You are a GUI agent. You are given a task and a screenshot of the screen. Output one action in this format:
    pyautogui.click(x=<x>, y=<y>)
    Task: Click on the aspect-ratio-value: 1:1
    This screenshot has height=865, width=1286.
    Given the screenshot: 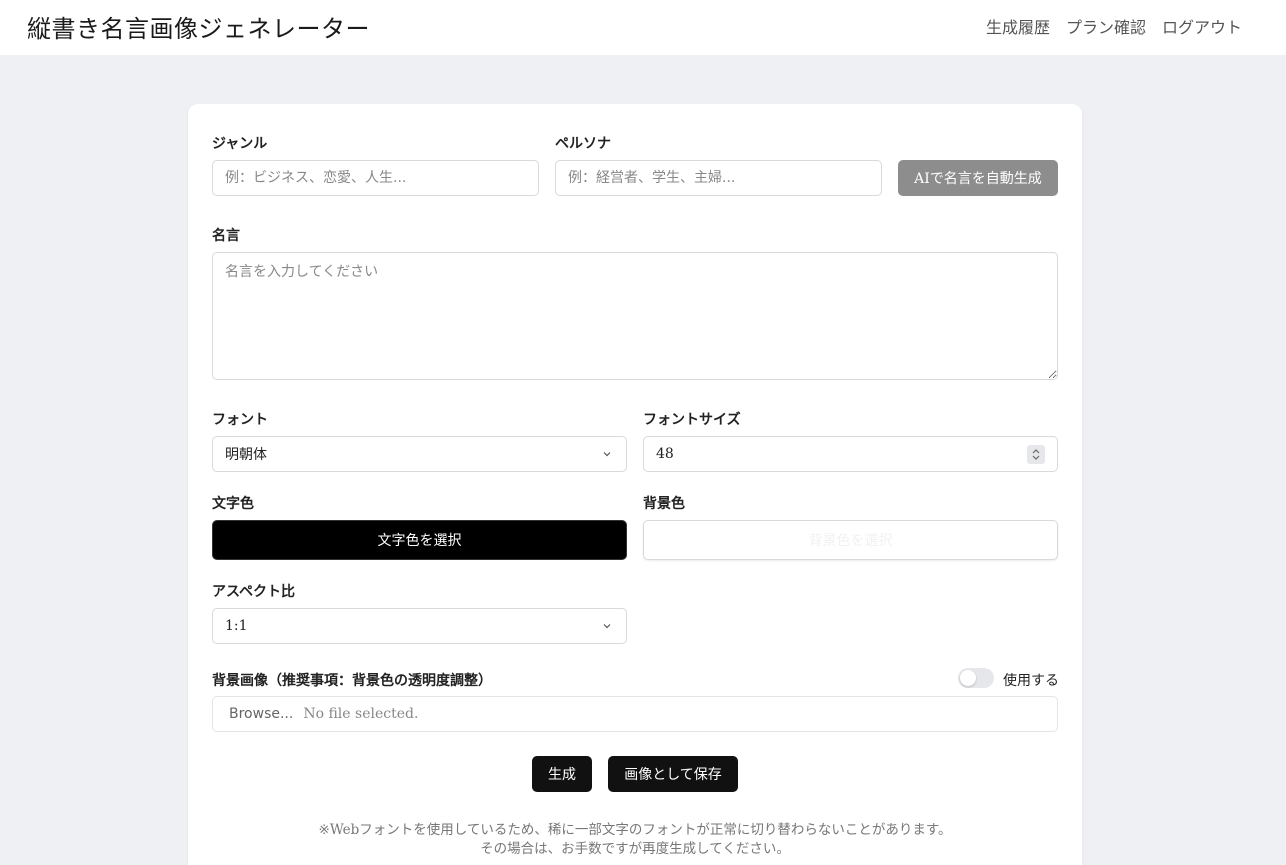 What is the action you would take?
    pyautogui.click(x=236, y=626)
    